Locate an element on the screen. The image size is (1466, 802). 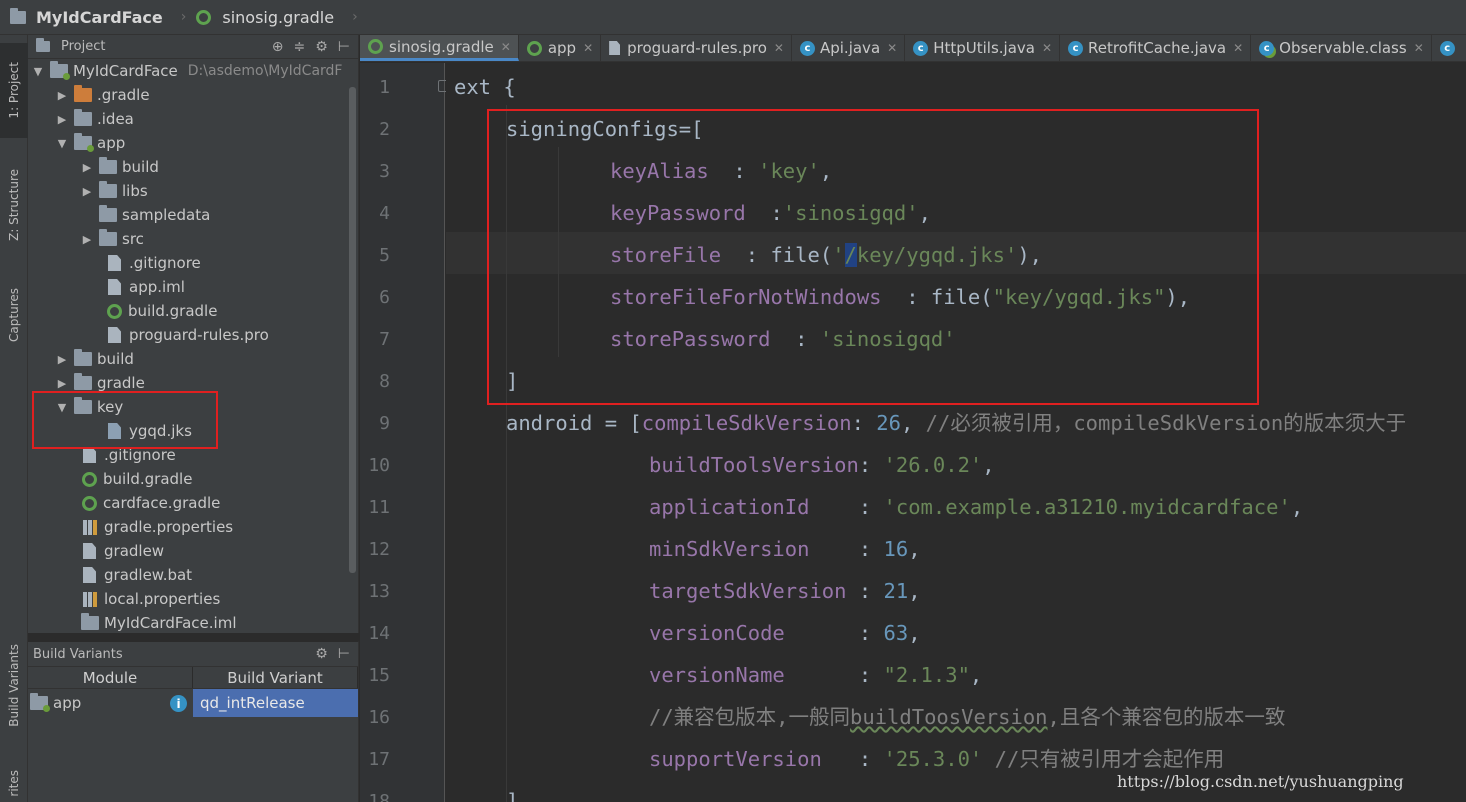
tab-sinosig-gradle: sinosig.gradle ✕ is located at coordinates (439, 48).